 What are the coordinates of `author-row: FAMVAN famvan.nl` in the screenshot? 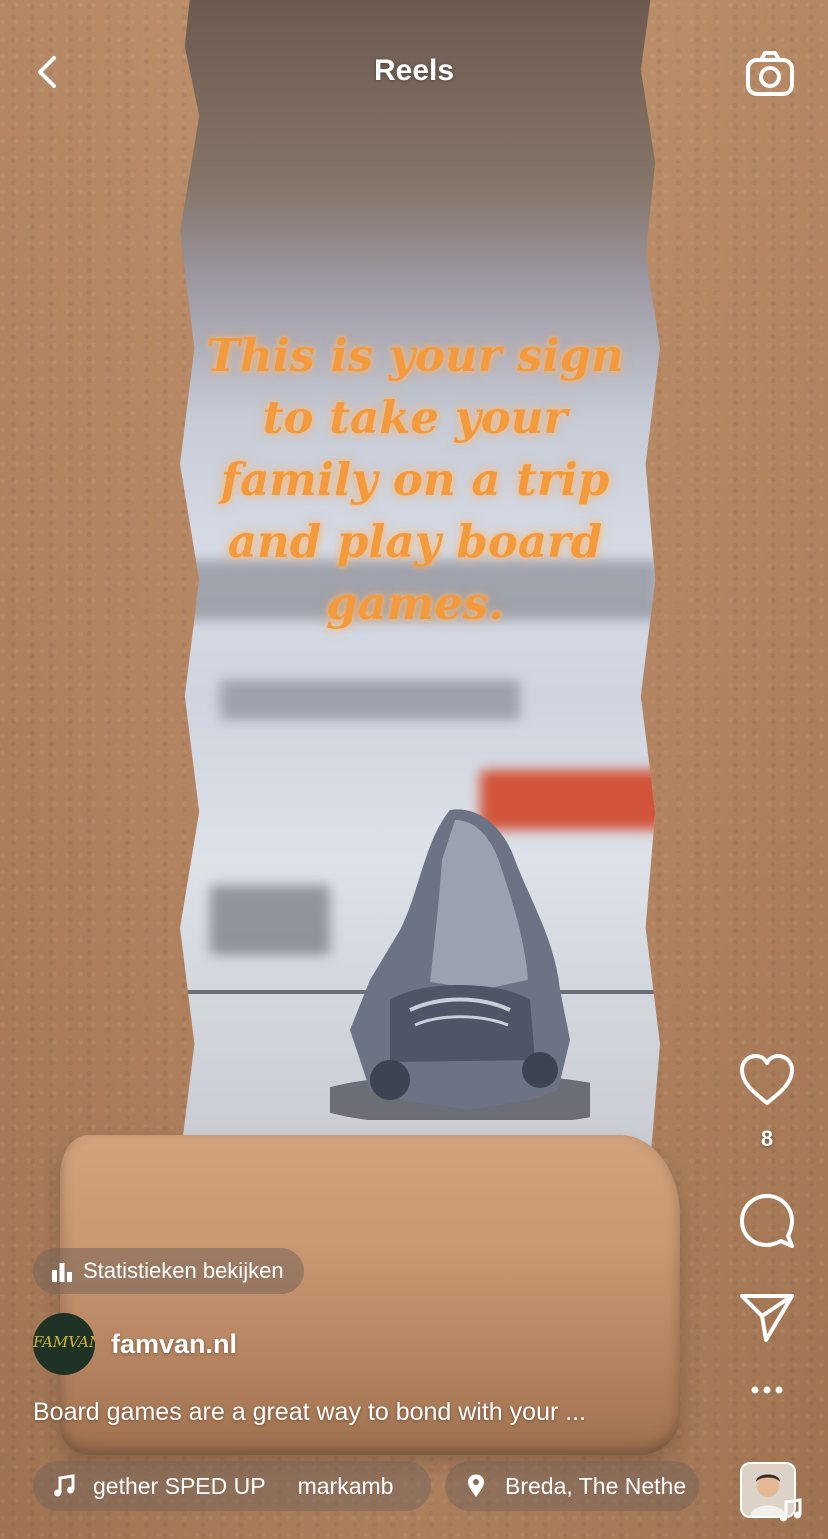 It's located at (135, 1344).